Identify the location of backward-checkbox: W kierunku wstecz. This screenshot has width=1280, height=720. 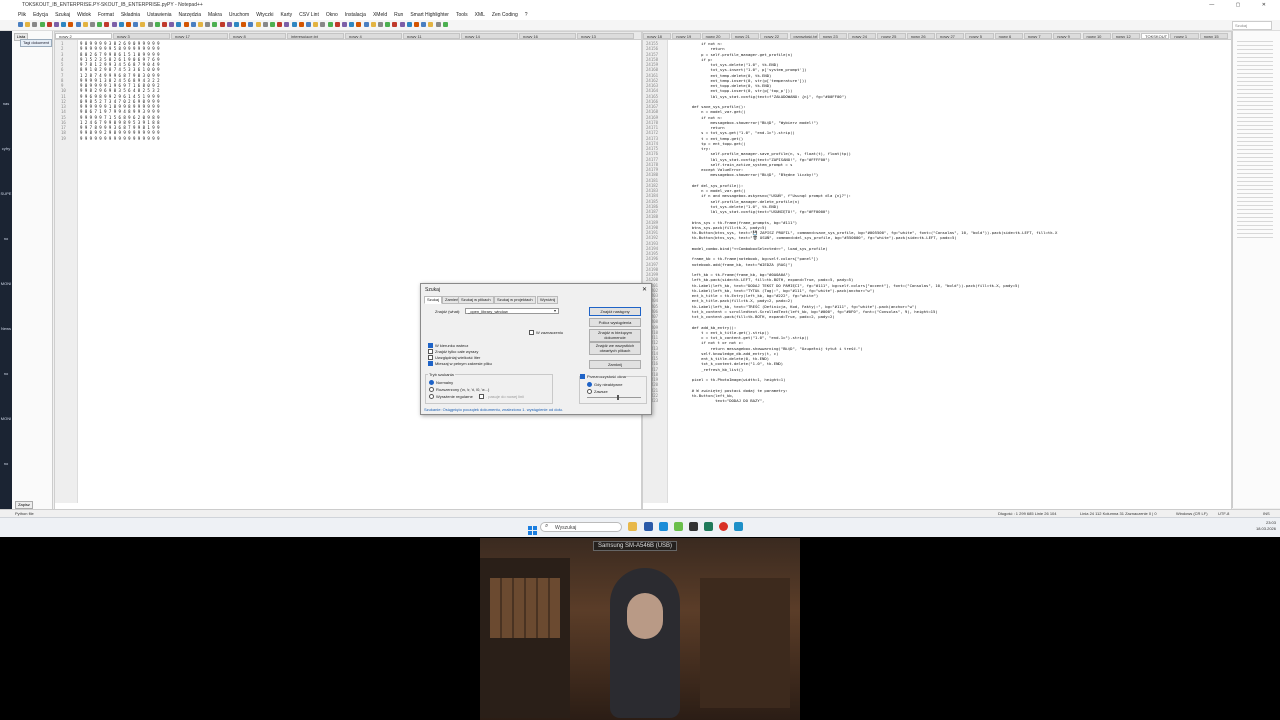
(448, 346).